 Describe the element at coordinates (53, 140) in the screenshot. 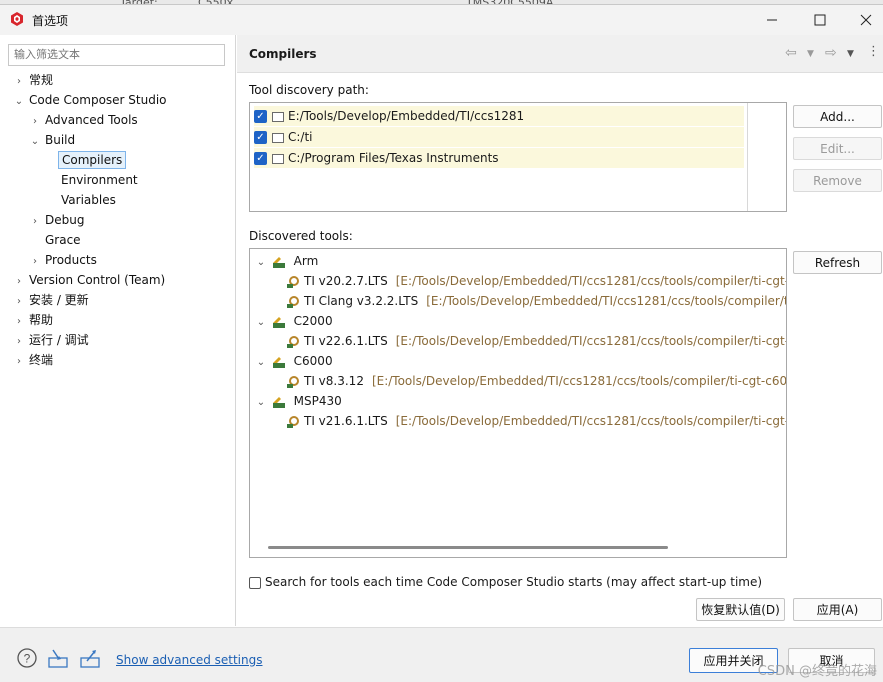

I see `tree-item-build: ⌄ Build` at that location.